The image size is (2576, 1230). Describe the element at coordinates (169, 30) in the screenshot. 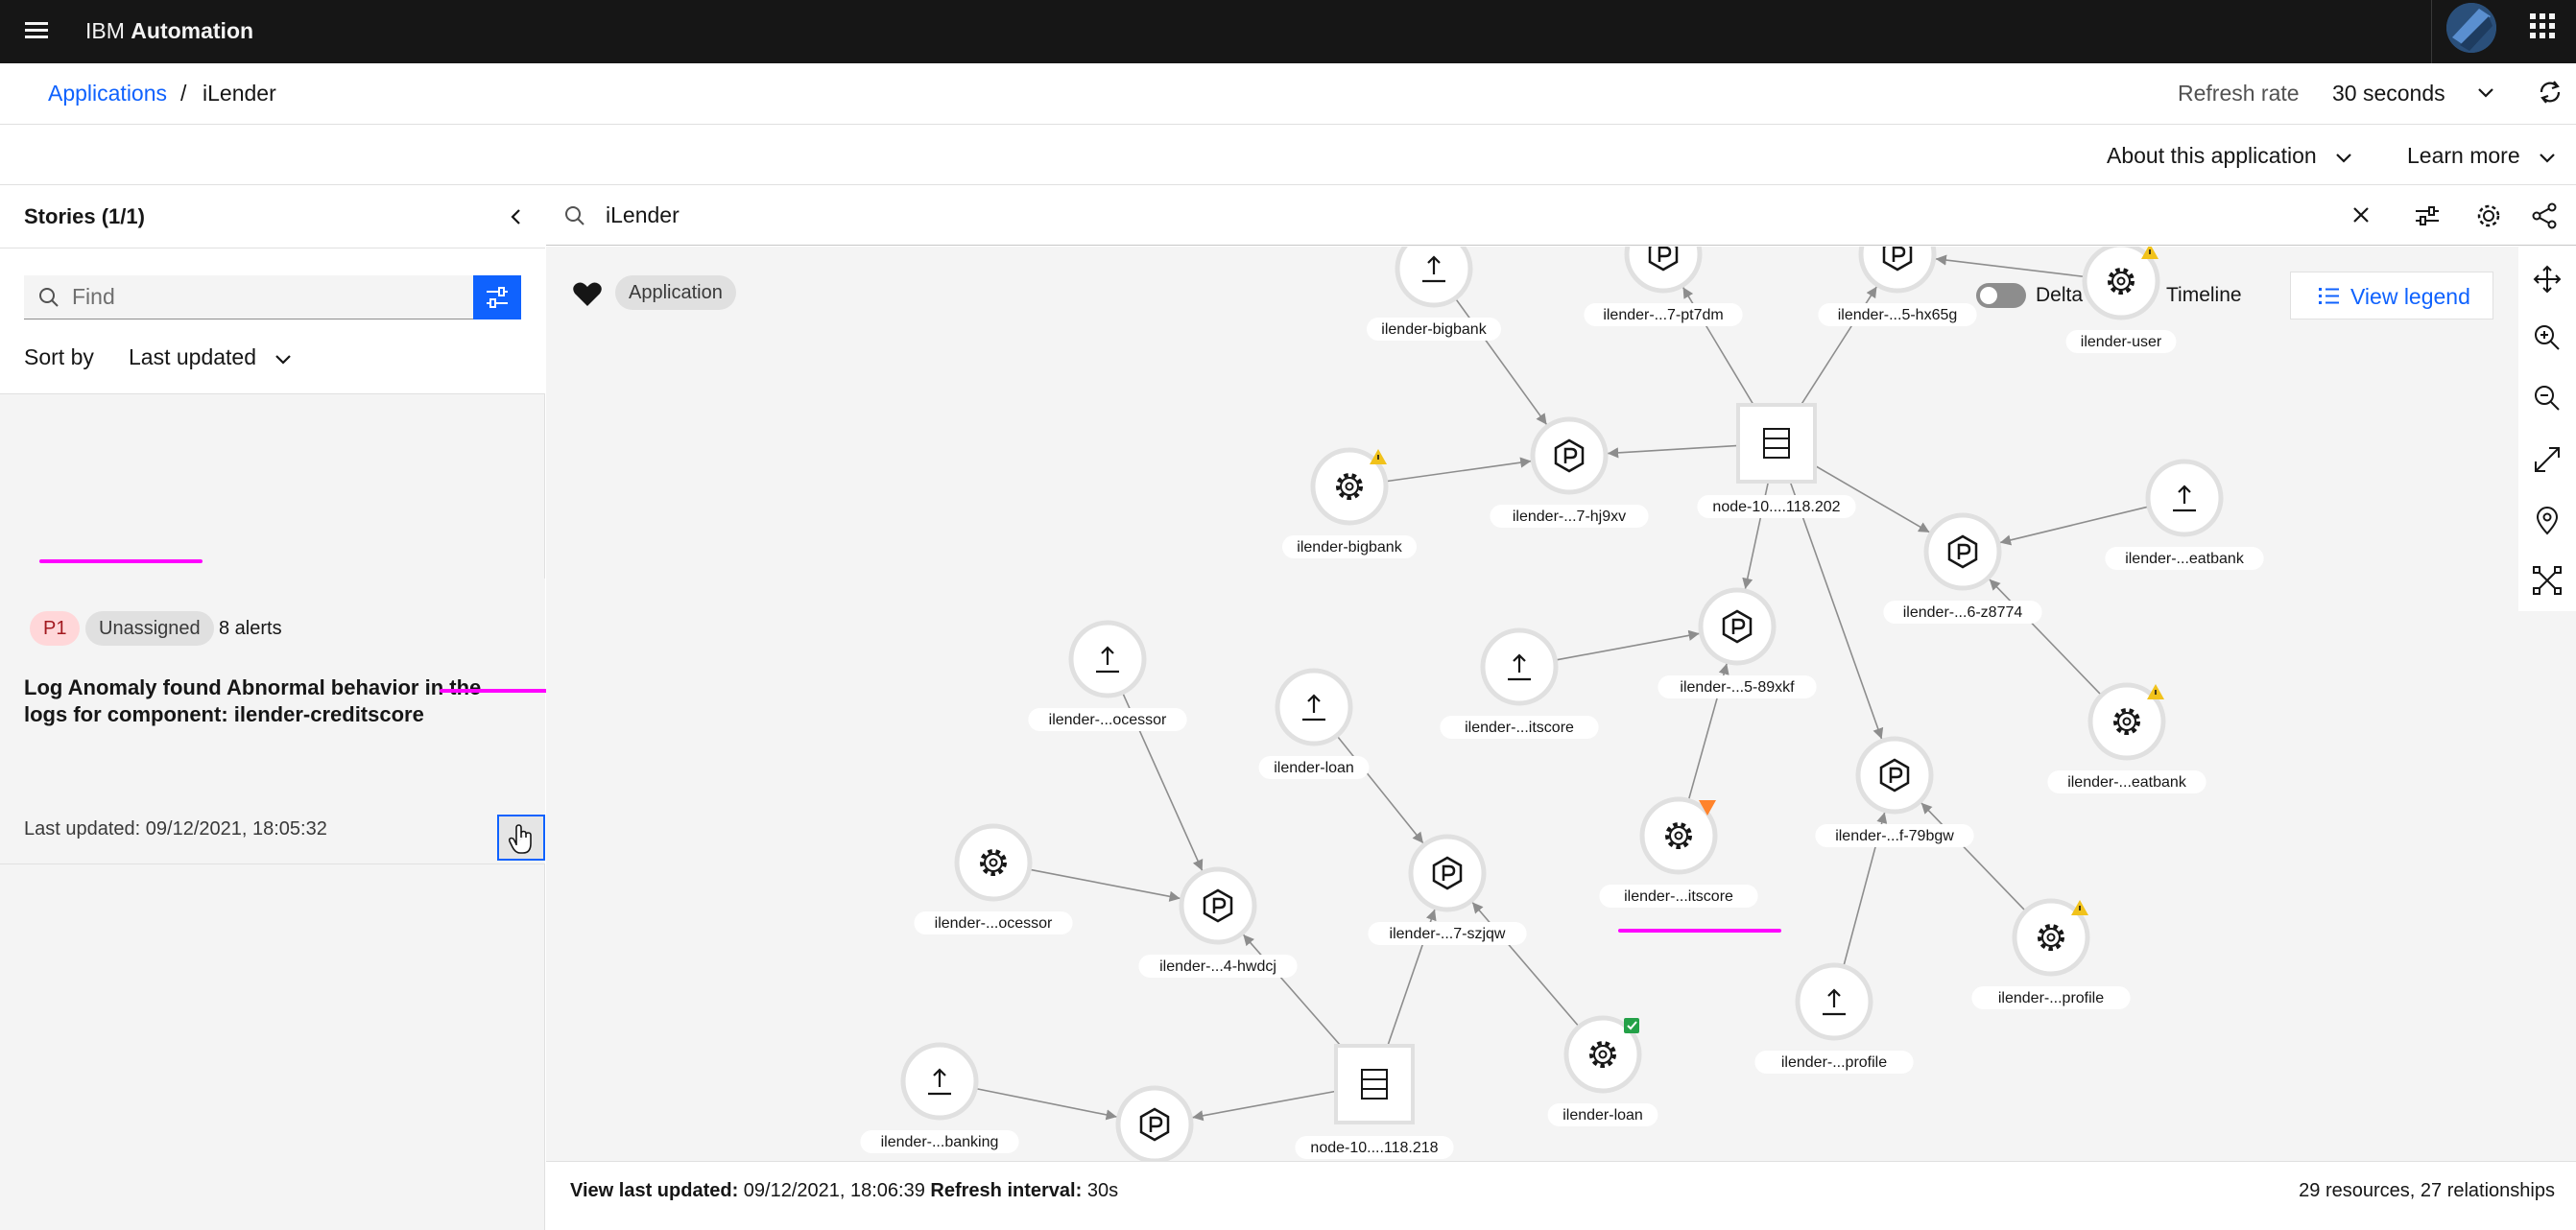

I see `product-name: IBM Automation` at that location.